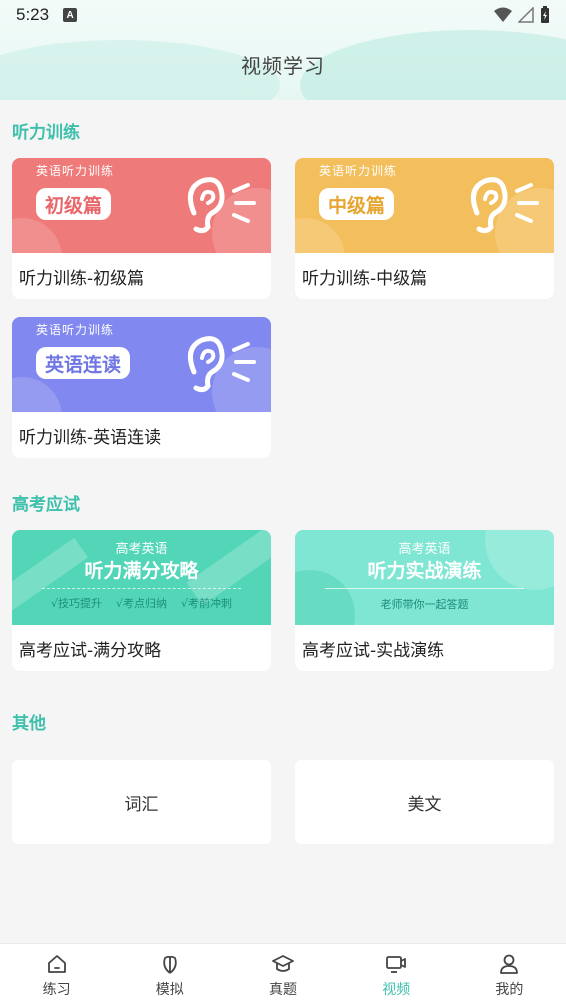 This screenshot has width=566, height=1008. Describe the element at coordinates (424, 571) in the screenshot. I see `banner-title: 听力实战演练` at that location.